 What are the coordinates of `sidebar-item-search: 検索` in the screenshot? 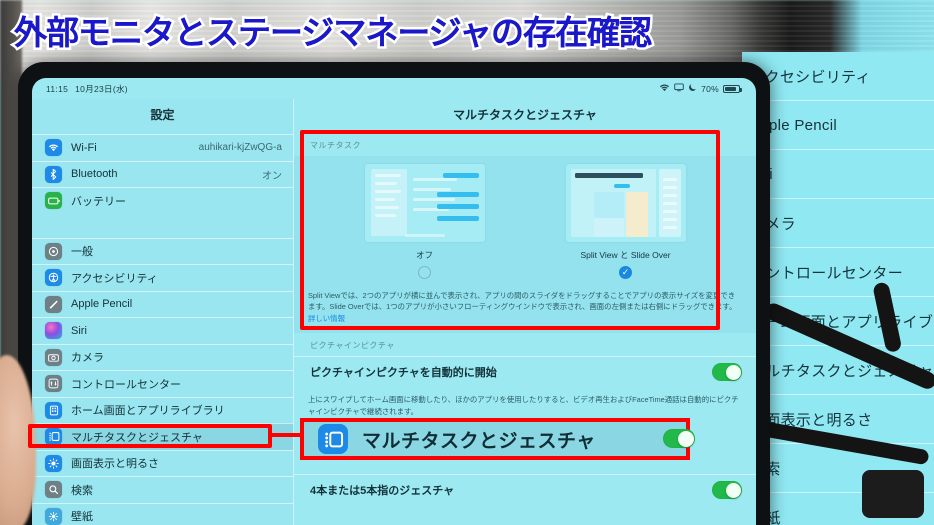 It's located at (162, 489).